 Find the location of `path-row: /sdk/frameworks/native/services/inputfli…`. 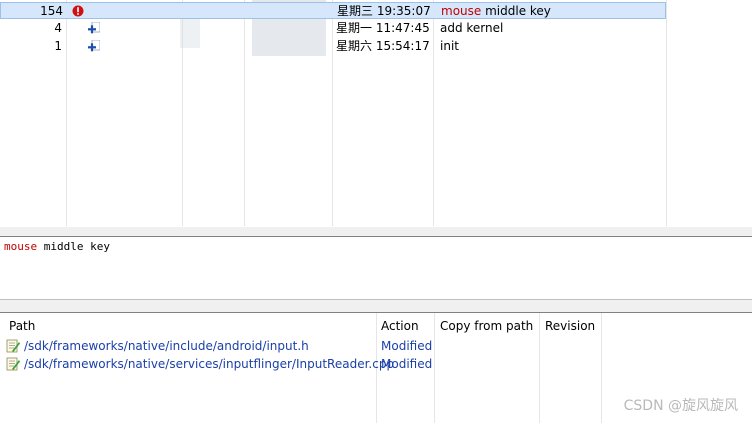

path-row: /sdk/frameworks/native/services/inputfli… is located at coordinates (300, 364).